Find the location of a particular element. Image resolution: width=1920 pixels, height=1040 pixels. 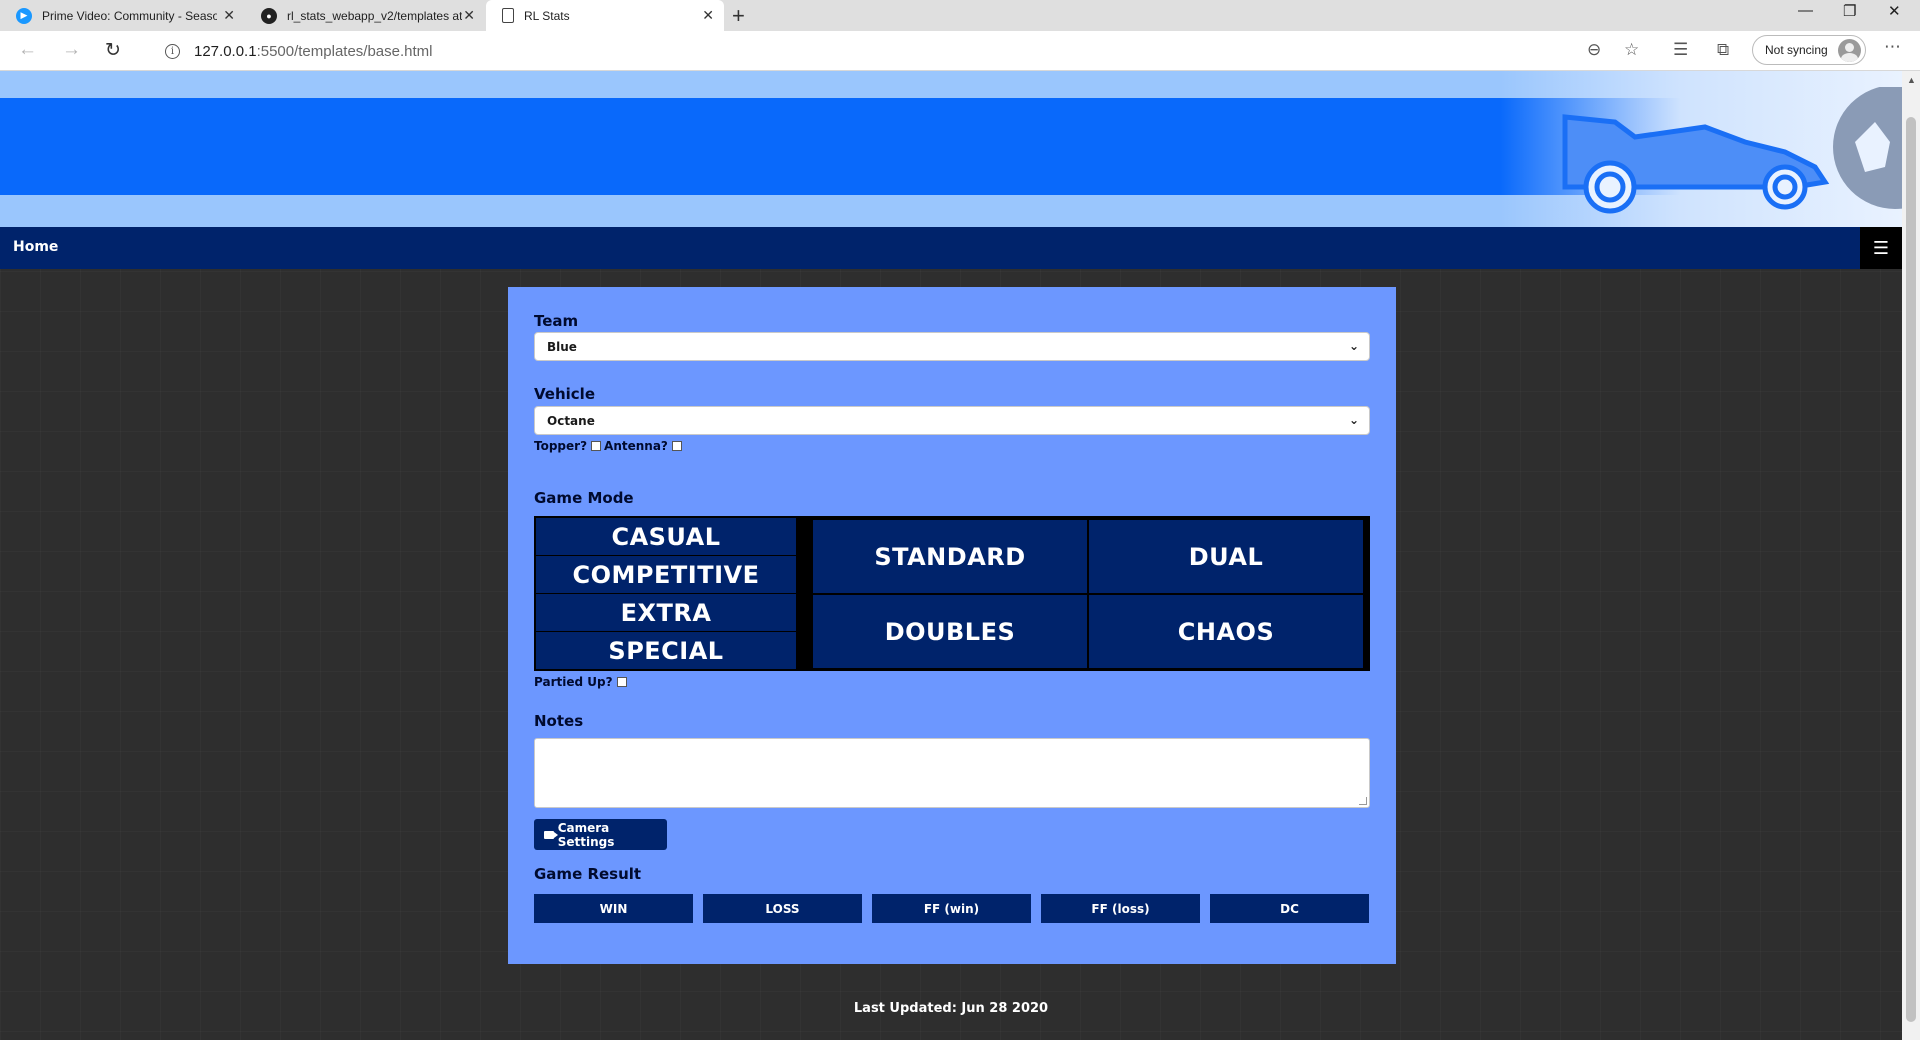

tab-github: ● rl_stats_webapp_v2/templates at ✕ is located at coordinates (365, 15).